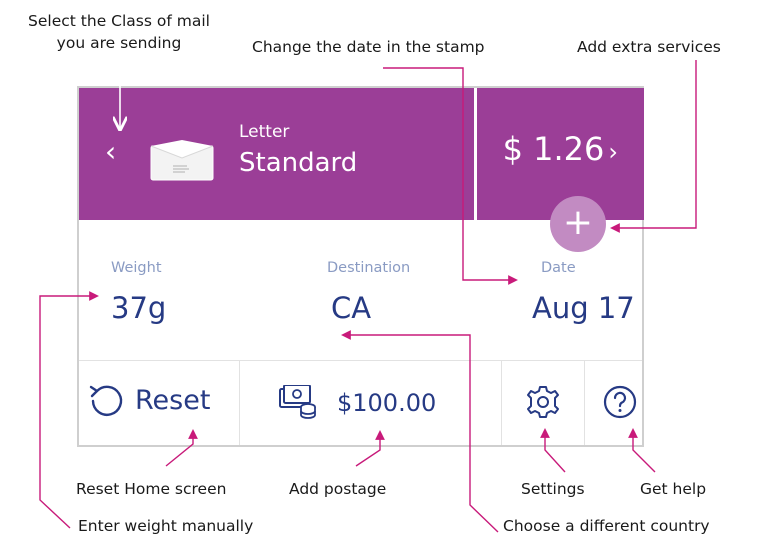  What do you see at coordinates (387, 403) in the screenshot?
I see `postage-balance: $100.00` at bounding box center [387, 403].